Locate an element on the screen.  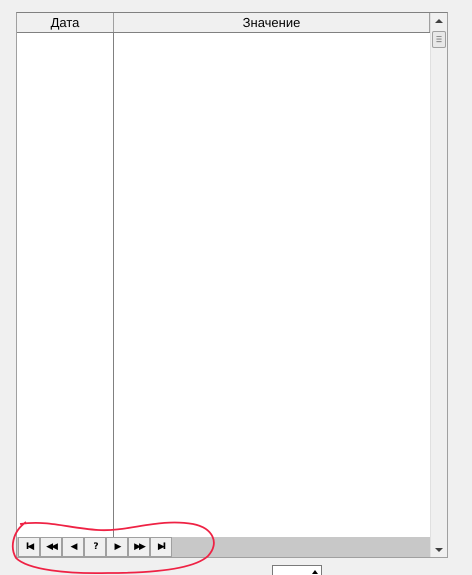
nav-button: ▶ is located at coordinates (117, 547).